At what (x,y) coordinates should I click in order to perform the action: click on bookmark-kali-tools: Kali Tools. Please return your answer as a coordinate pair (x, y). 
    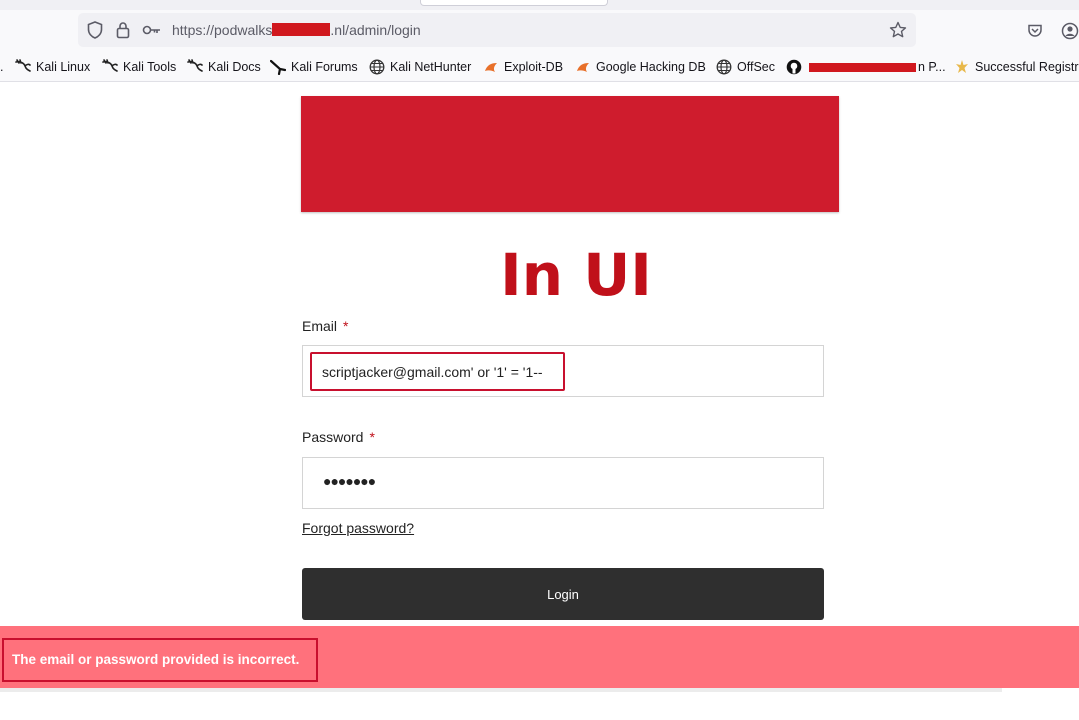
    Looking at the image, I should click on (139, 67).